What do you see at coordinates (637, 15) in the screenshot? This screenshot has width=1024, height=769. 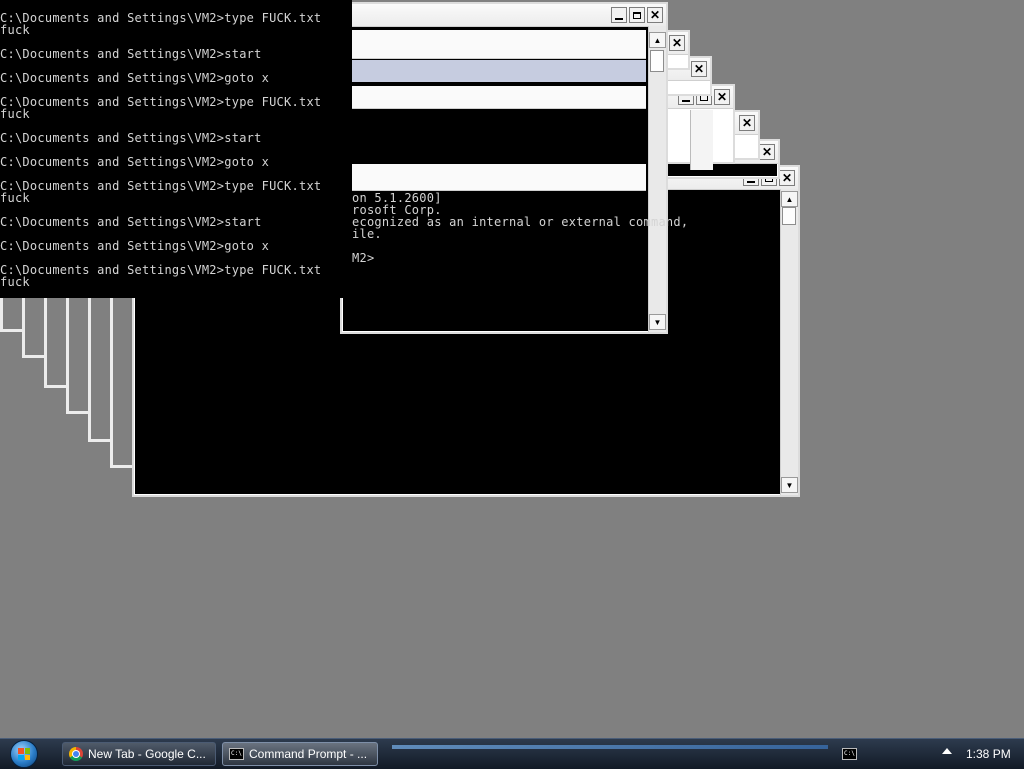 I see `maximize-button` at bounding box center [637, 15].